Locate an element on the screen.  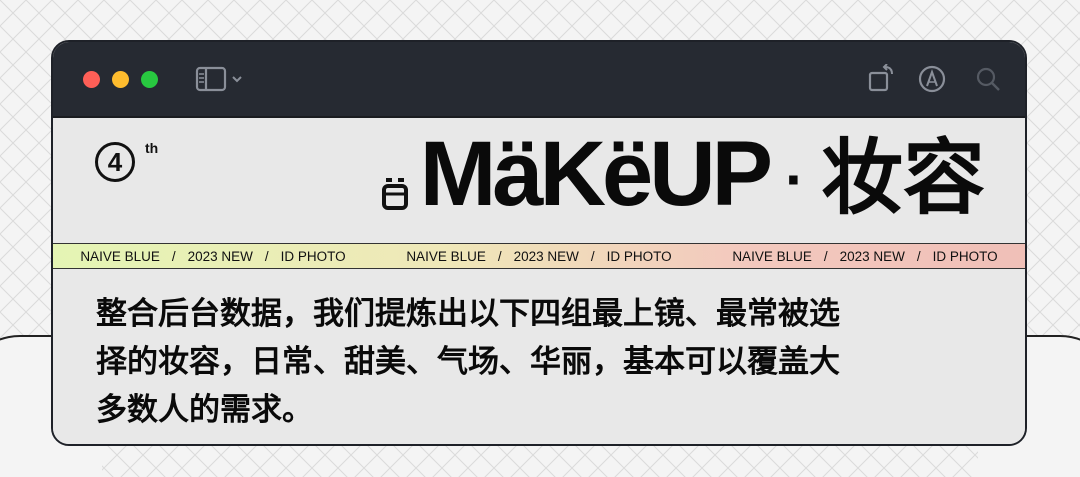
description-line: 整合后台数据，我们提炼出以下四组最上镜、最常被选 is located at coordinates (468, 314).